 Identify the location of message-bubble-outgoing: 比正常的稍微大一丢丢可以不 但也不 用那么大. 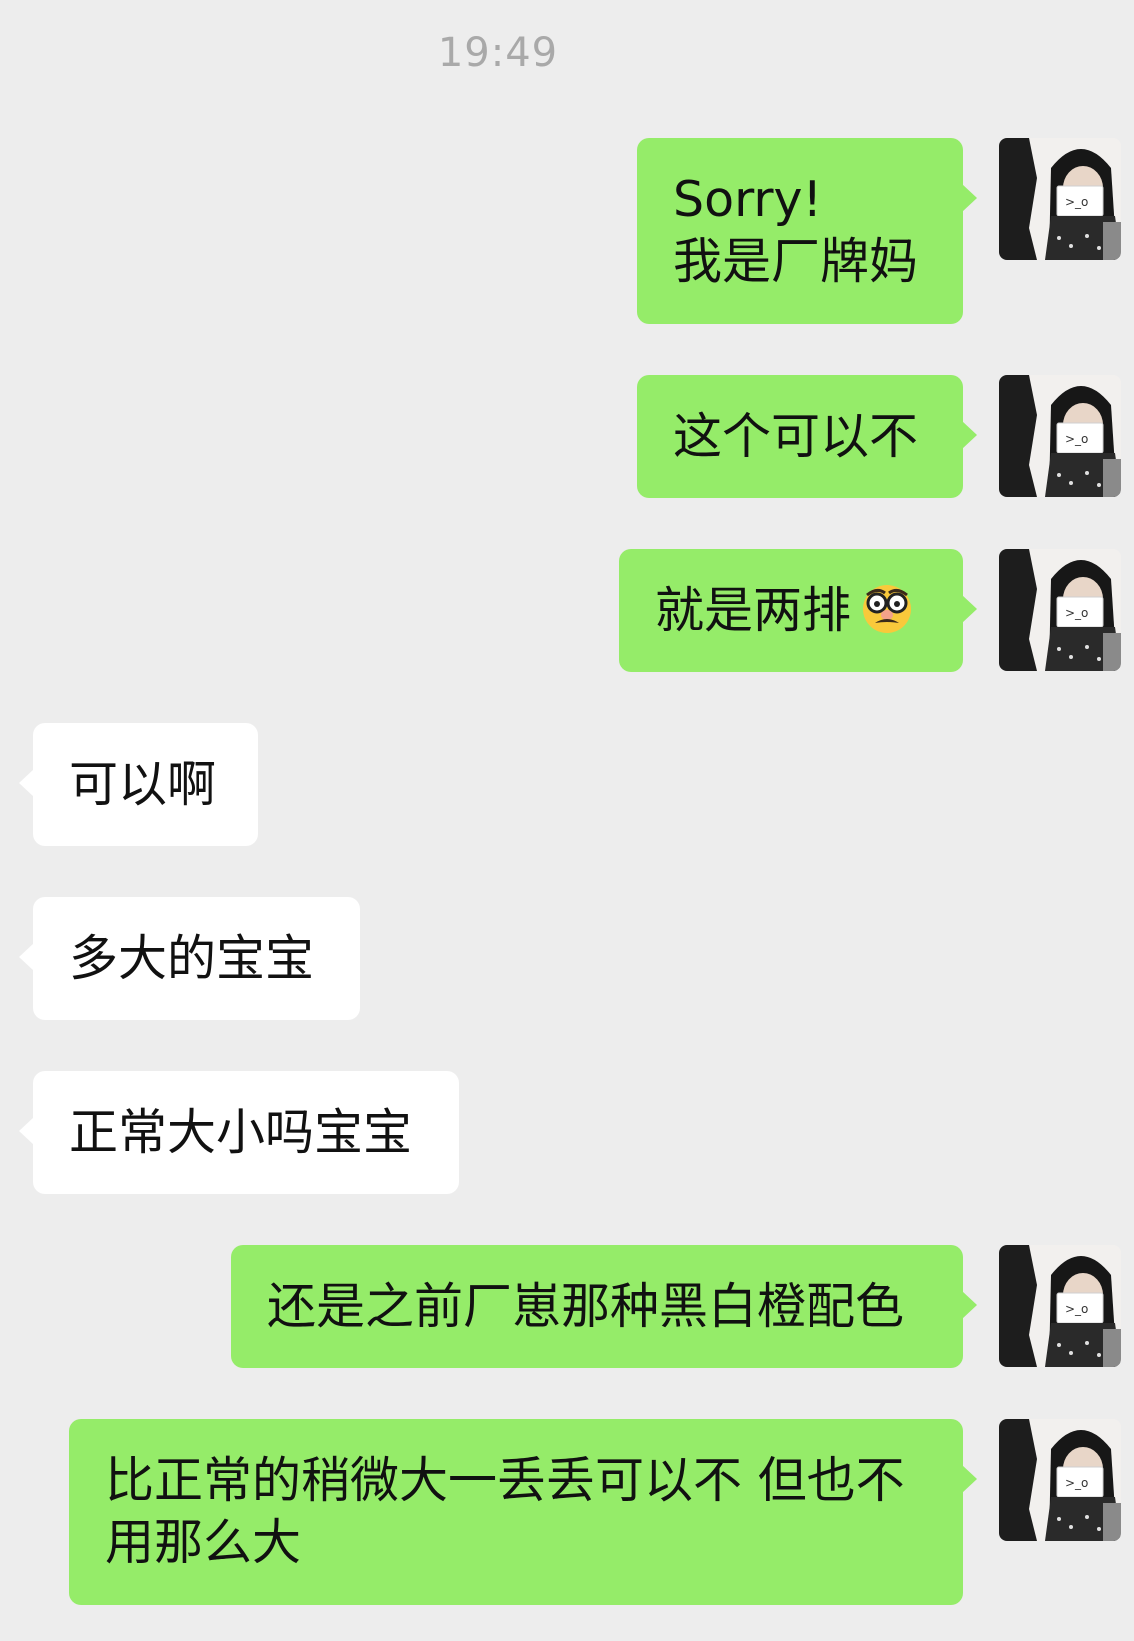
(523, 1512).